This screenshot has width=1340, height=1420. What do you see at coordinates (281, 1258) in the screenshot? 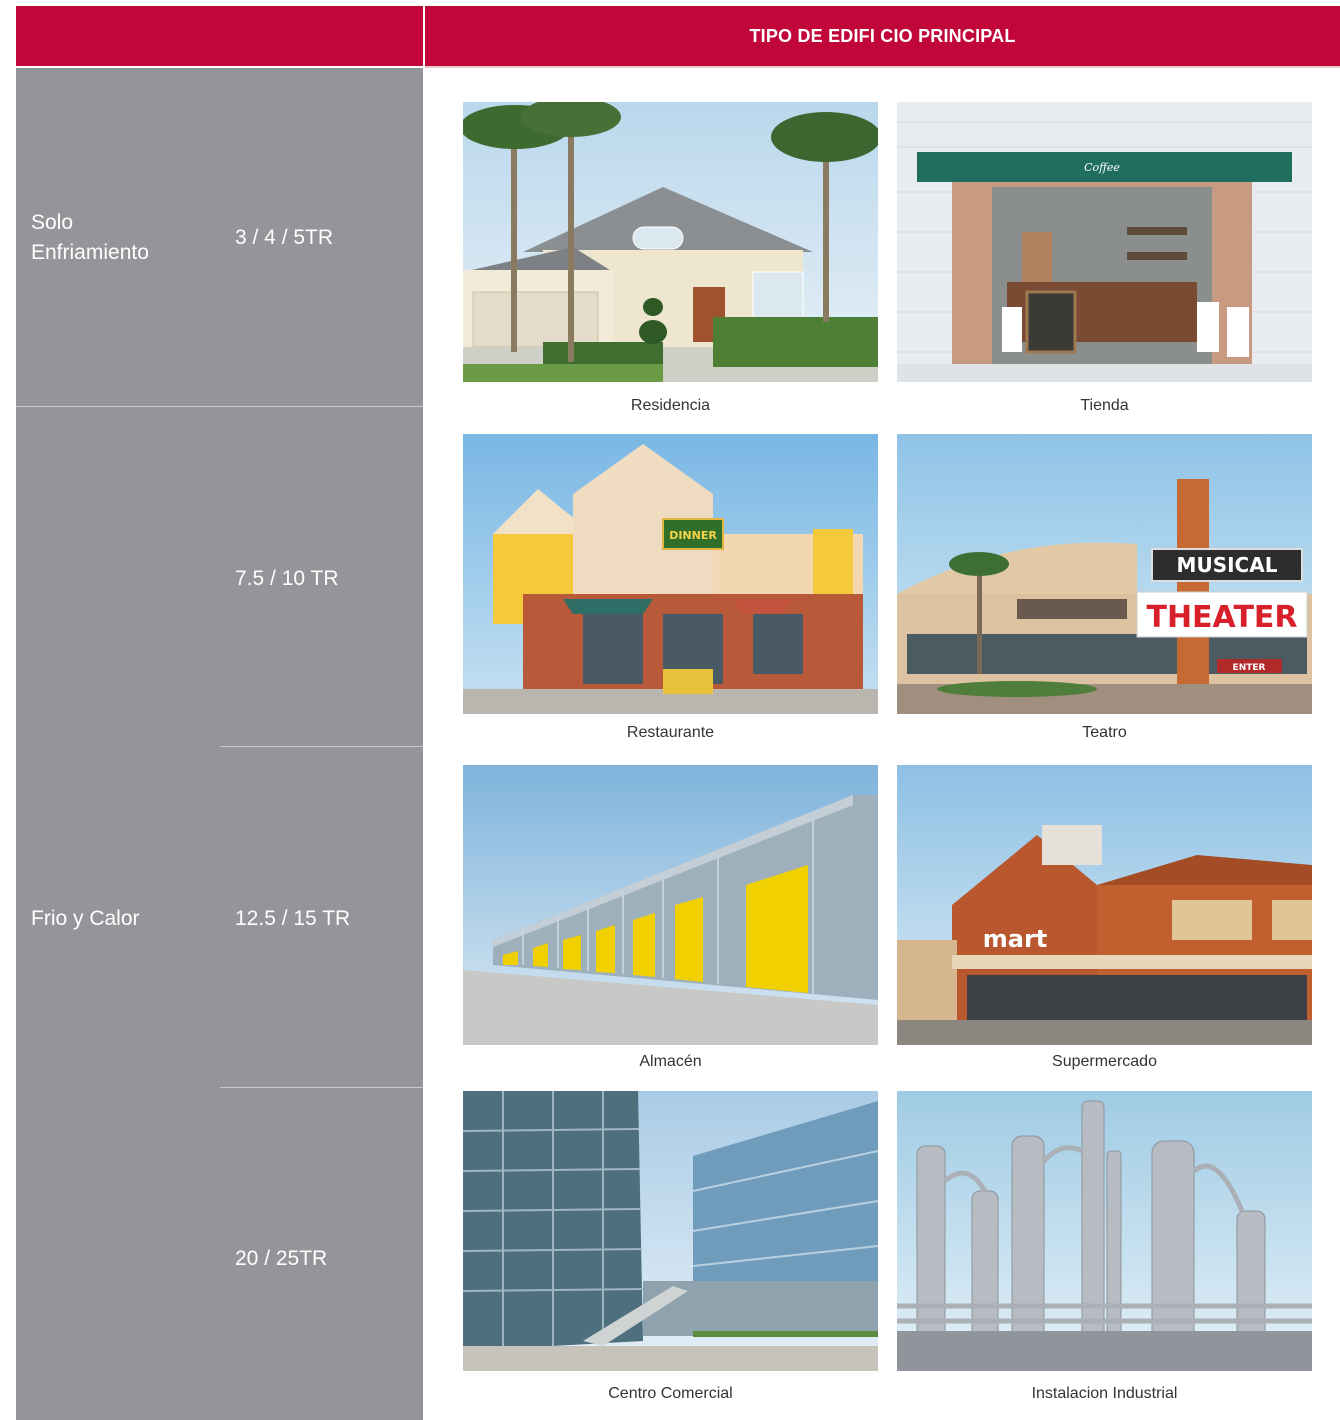
I see `capacity-heatpump-3: 20 / 25TR` at bounding box center [281, 1258].